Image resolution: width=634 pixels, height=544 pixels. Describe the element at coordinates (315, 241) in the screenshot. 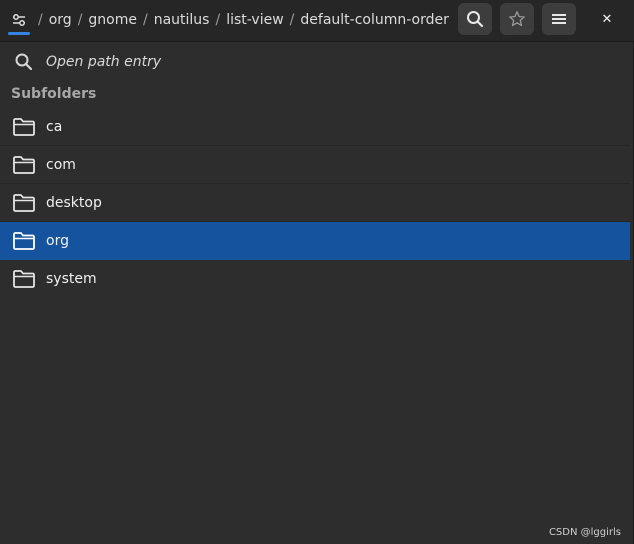

I see `folder-row-org: org` at that location.